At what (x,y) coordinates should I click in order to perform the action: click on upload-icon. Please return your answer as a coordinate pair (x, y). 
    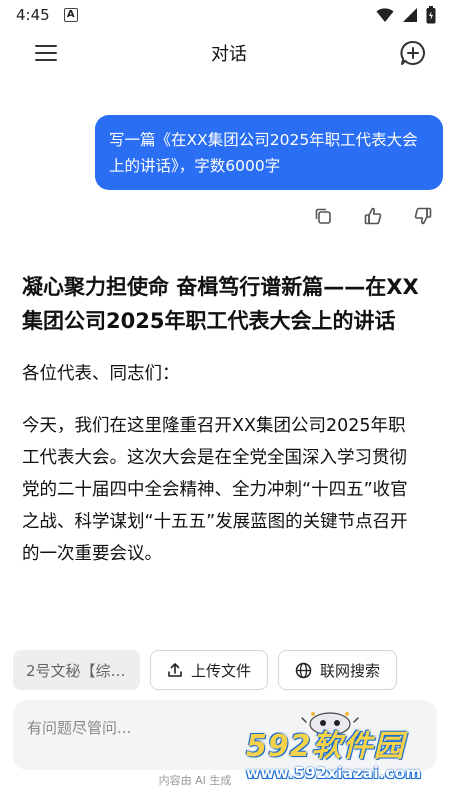
    Looking at the image, I should click on (175, 670).